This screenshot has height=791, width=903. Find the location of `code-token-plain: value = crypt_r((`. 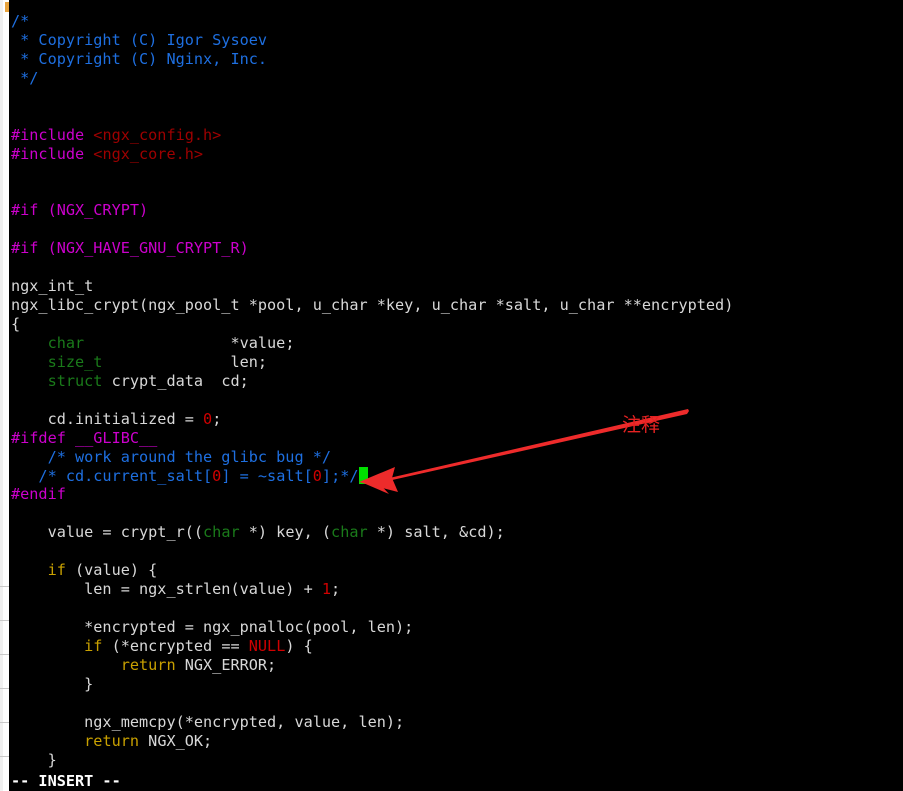

code-token-plain: value = crypt_r(( is located at coordinates (107, 532).